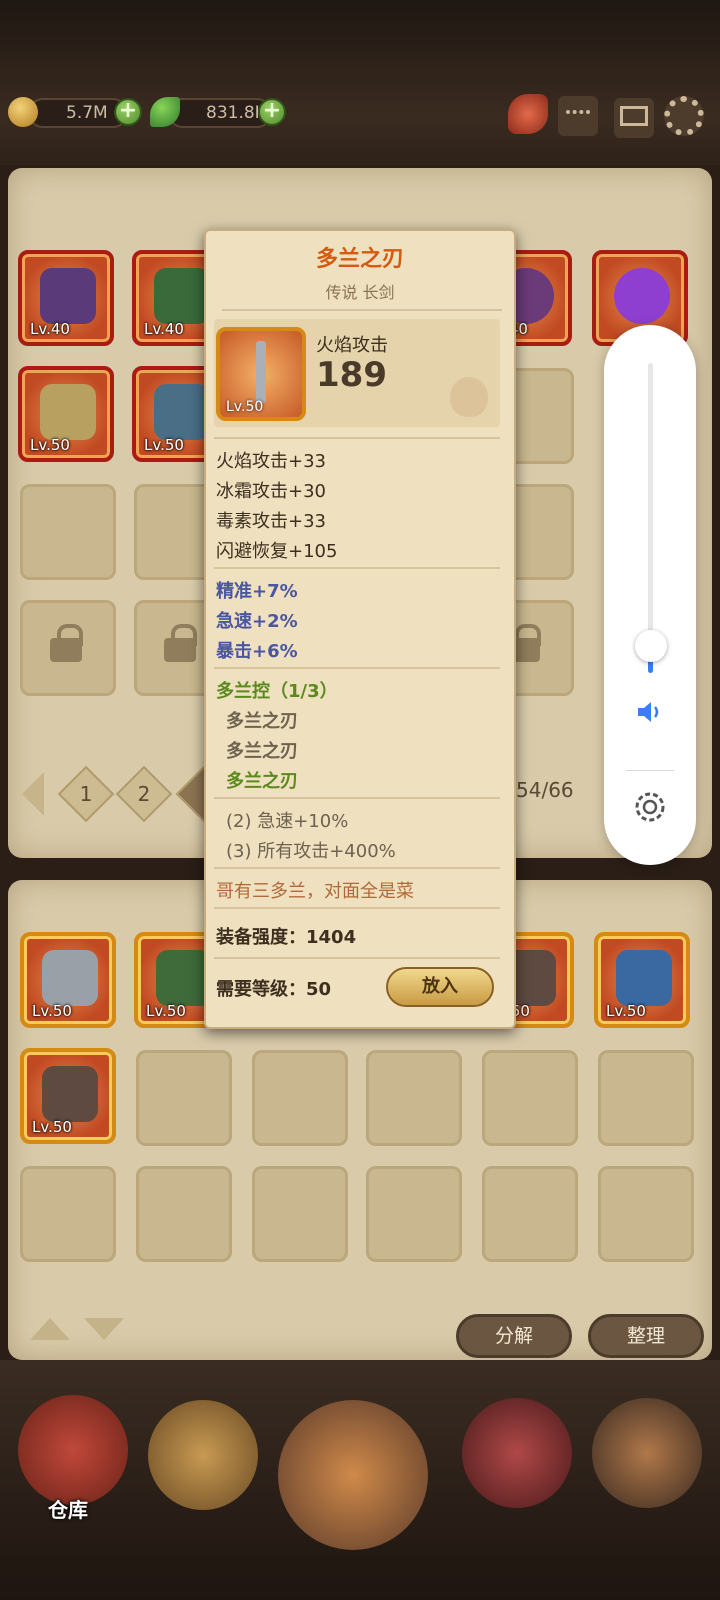 The width and height of the screenshot is (720, 1600). What do you see at coordinates (87, 113) in the screenshot?
I see `gold-value: 5.7M` at bounding box center [87, 113].